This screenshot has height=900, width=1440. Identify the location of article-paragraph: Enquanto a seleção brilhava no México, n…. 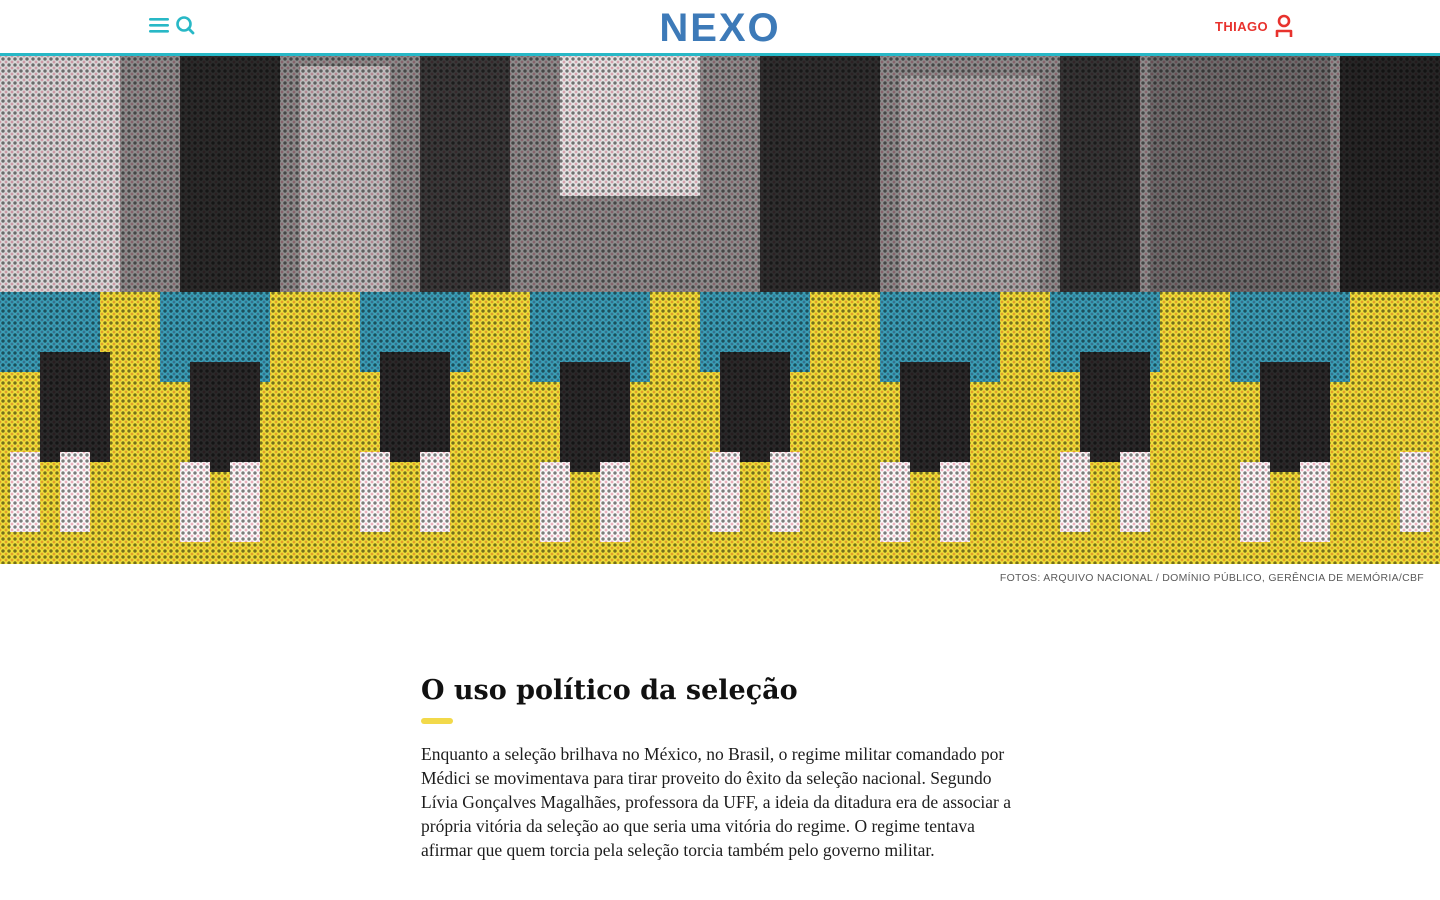
(716, 802).